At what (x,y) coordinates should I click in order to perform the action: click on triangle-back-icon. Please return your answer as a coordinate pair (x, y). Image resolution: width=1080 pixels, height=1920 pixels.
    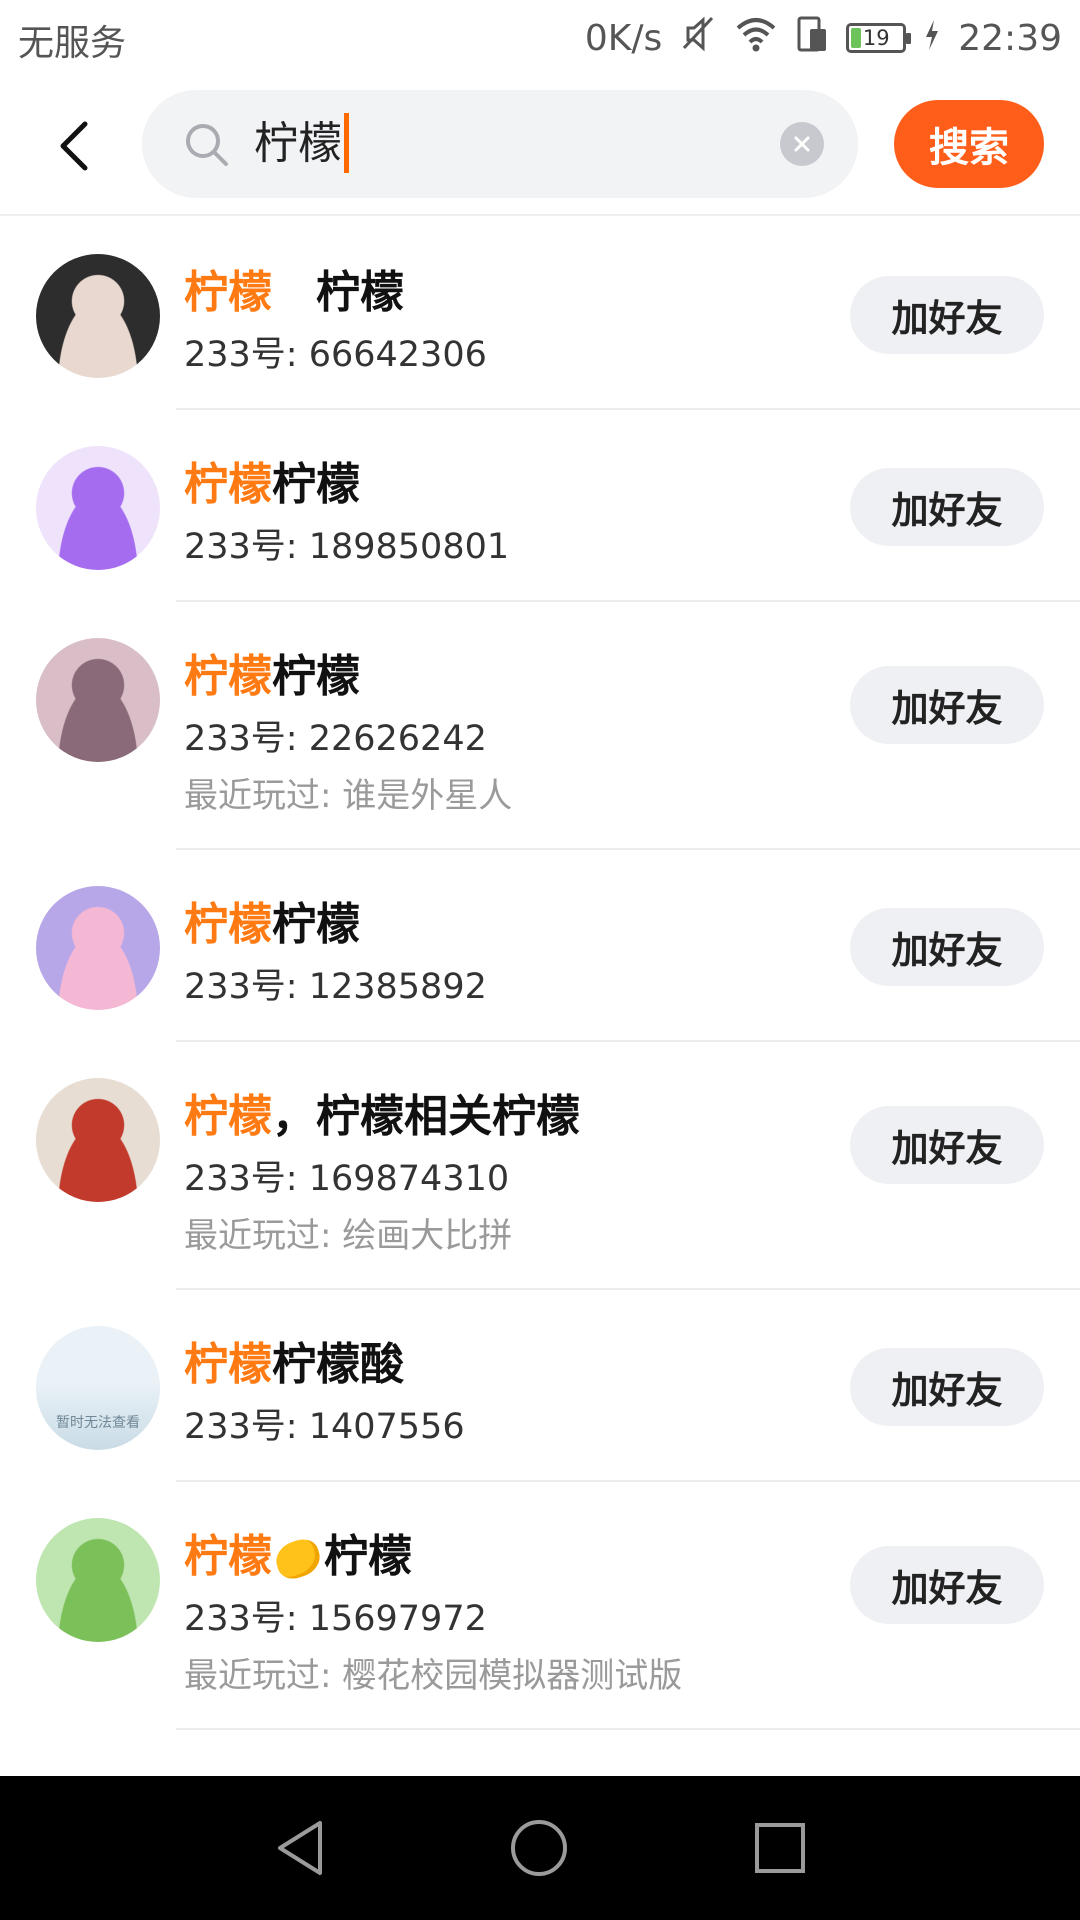
    Looking at the image, I should click on (300, 1848).